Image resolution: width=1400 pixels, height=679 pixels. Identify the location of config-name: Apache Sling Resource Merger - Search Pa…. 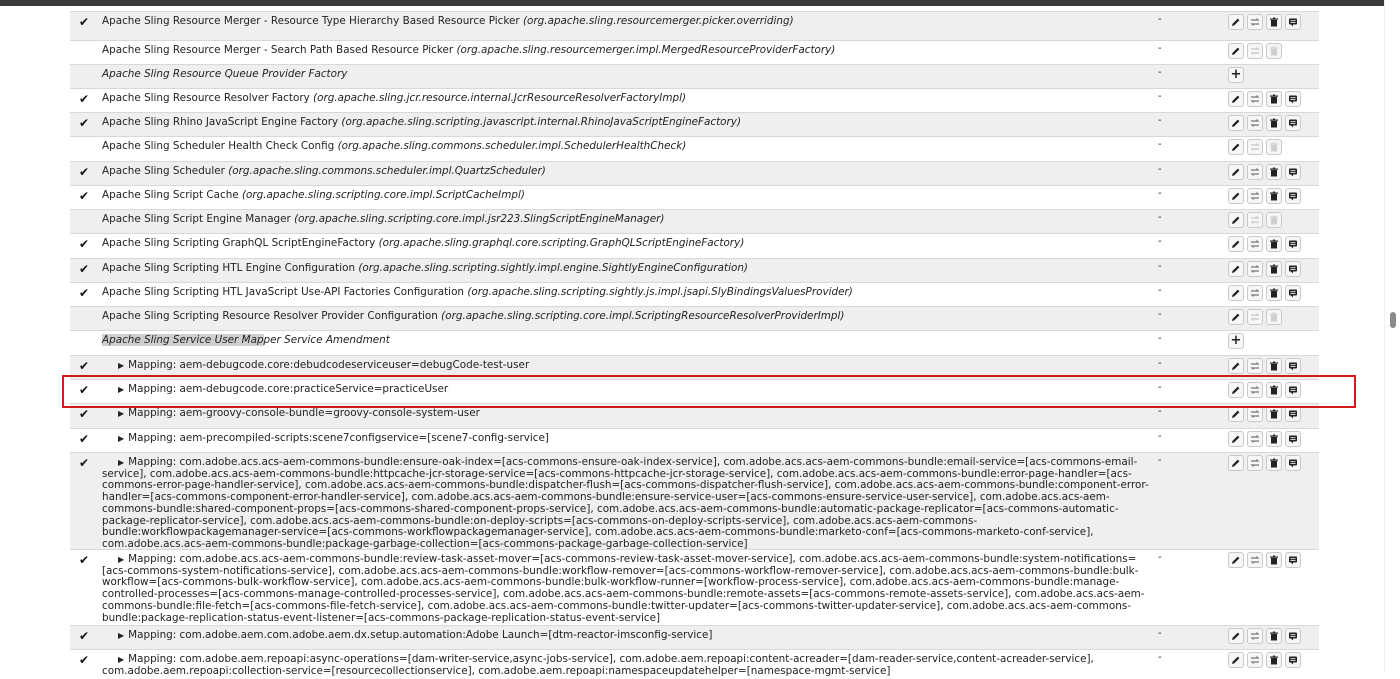
(627, 50).